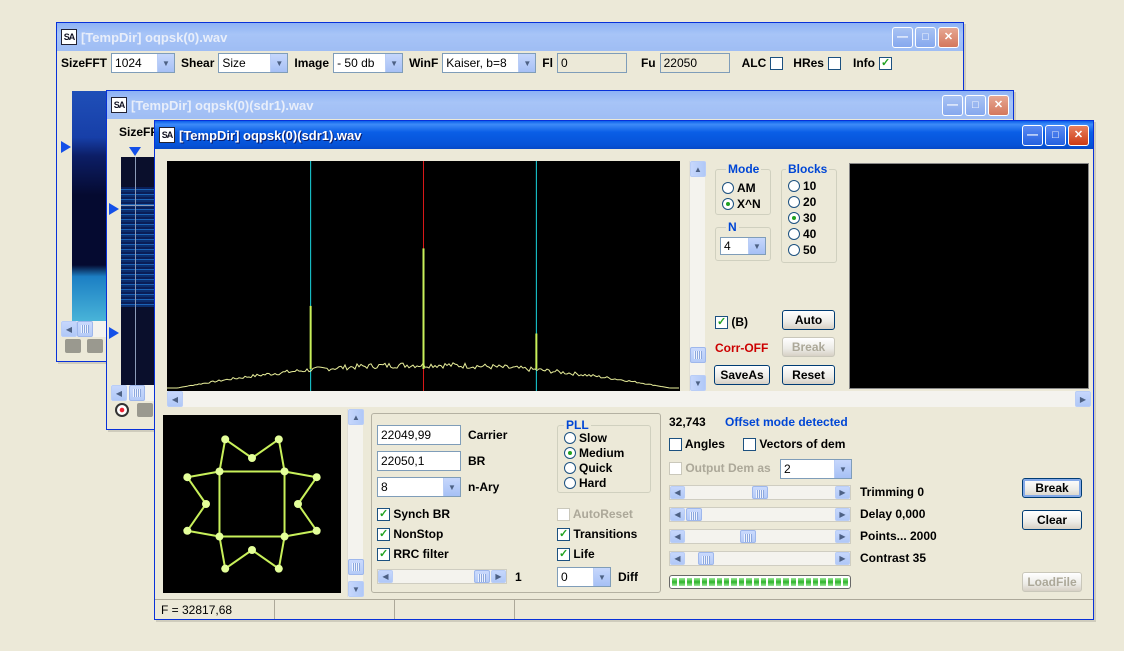 The image size is (1124, 651). What do you see at coordinates (698, 169) in the screenshot?
I see `scroll-up-icon: ▲` at bounding box center [698, 169].